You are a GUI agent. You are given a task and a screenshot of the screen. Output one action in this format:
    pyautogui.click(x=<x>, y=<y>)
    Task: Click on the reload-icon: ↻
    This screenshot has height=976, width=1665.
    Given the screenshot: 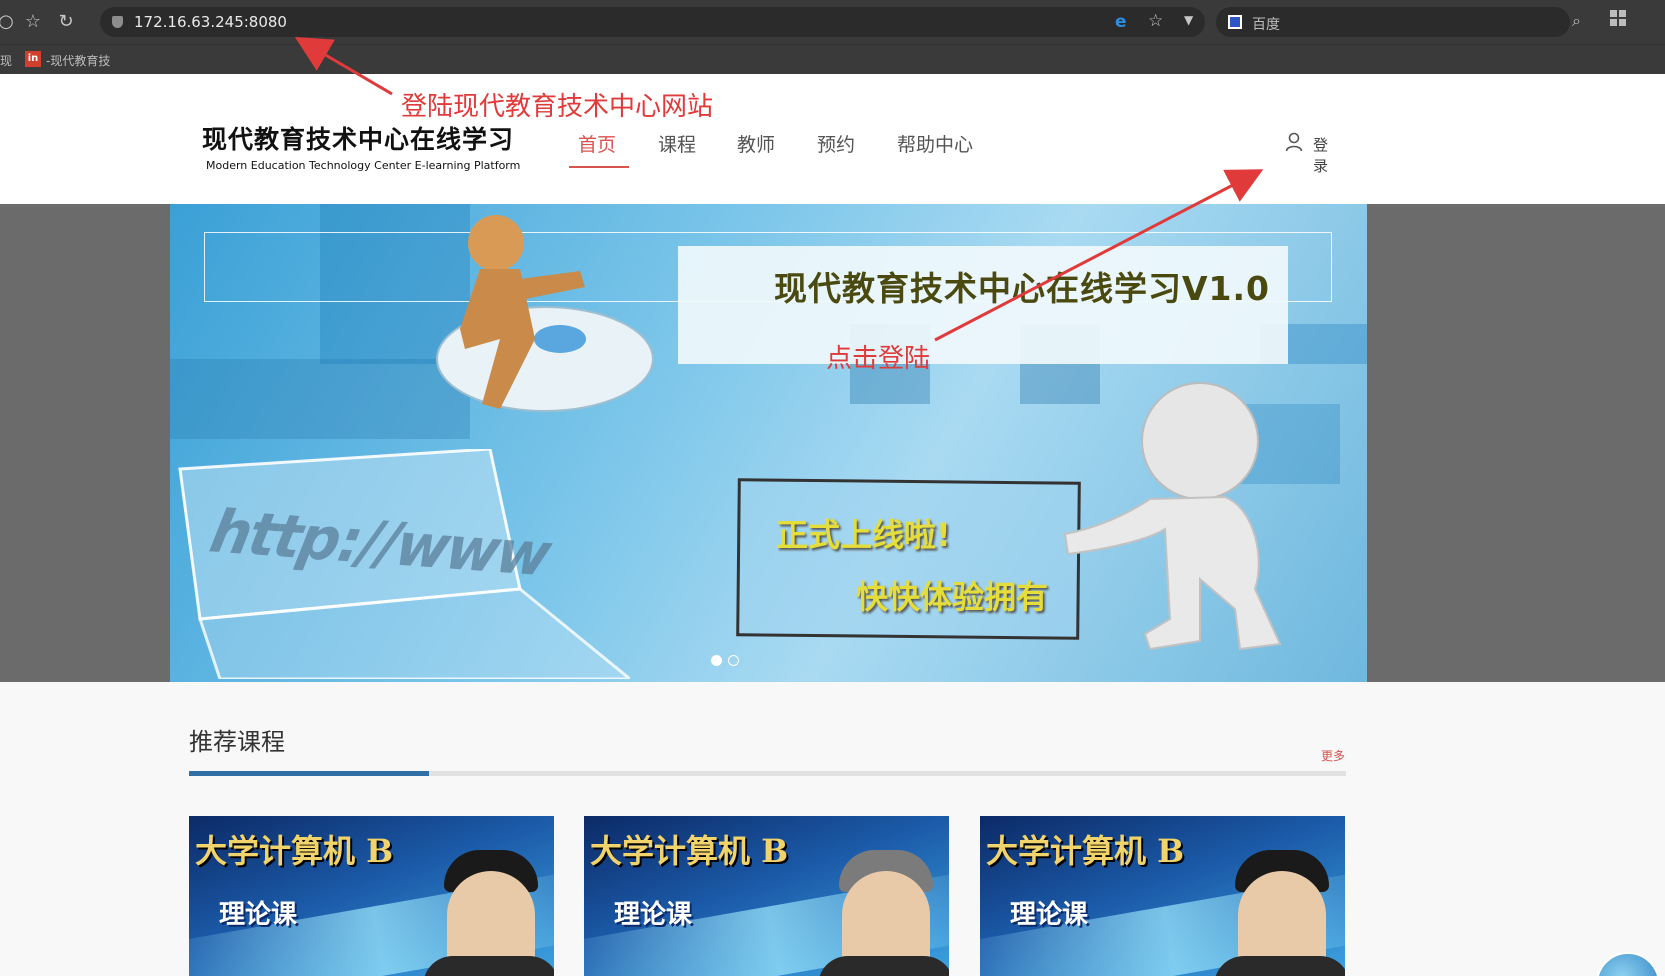 What is the action you would take?
    pyautogui.click(x=66, y=22)
    